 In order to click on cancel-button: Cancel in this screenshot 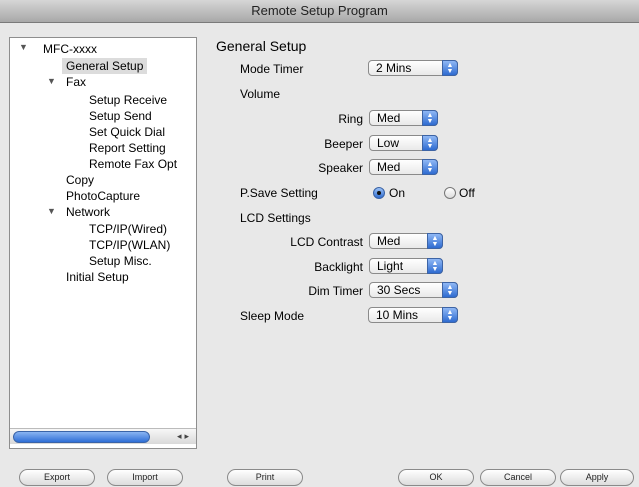, I will do `click(518, 477)`.